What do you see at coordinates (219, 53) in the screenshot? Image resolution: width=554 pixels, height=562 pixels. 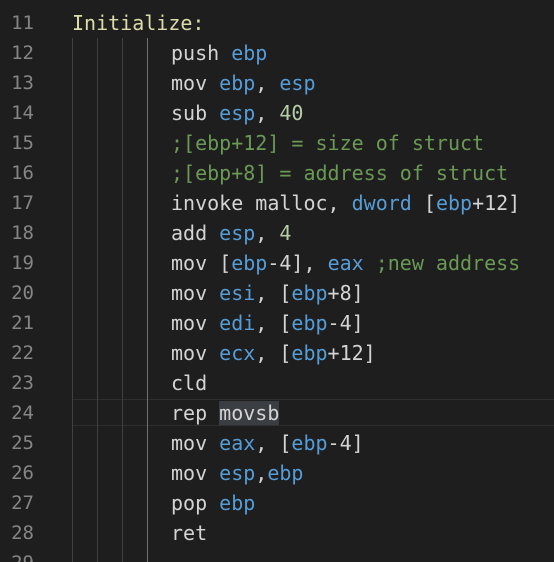 I see `code-text: push ebp` at bounding box center [219, 53].